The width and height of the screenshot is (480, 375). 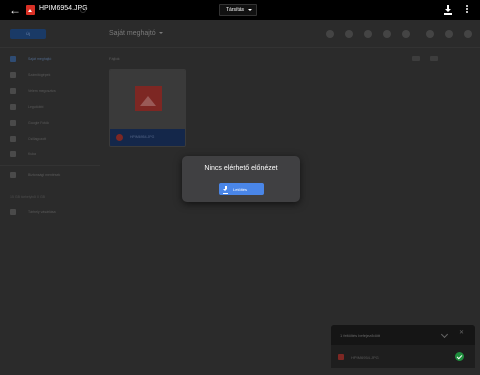 I want to click on link-icon, so click(x=330, y=34).